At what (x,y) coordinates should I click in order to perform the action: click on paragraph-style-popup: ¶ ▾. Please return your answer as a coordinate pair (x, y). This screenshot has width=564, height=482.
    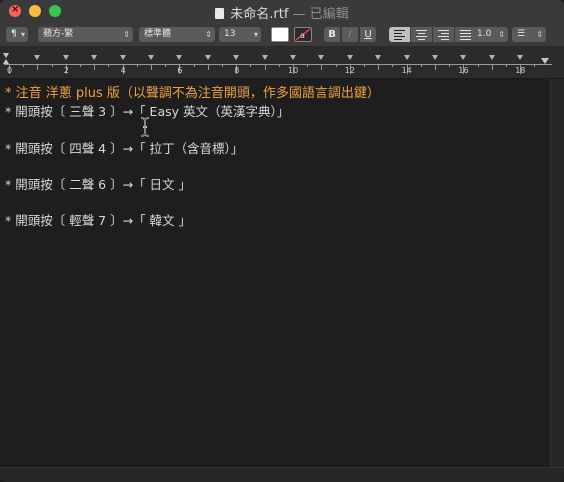
    Looking at the image, I should click on (17, 34).